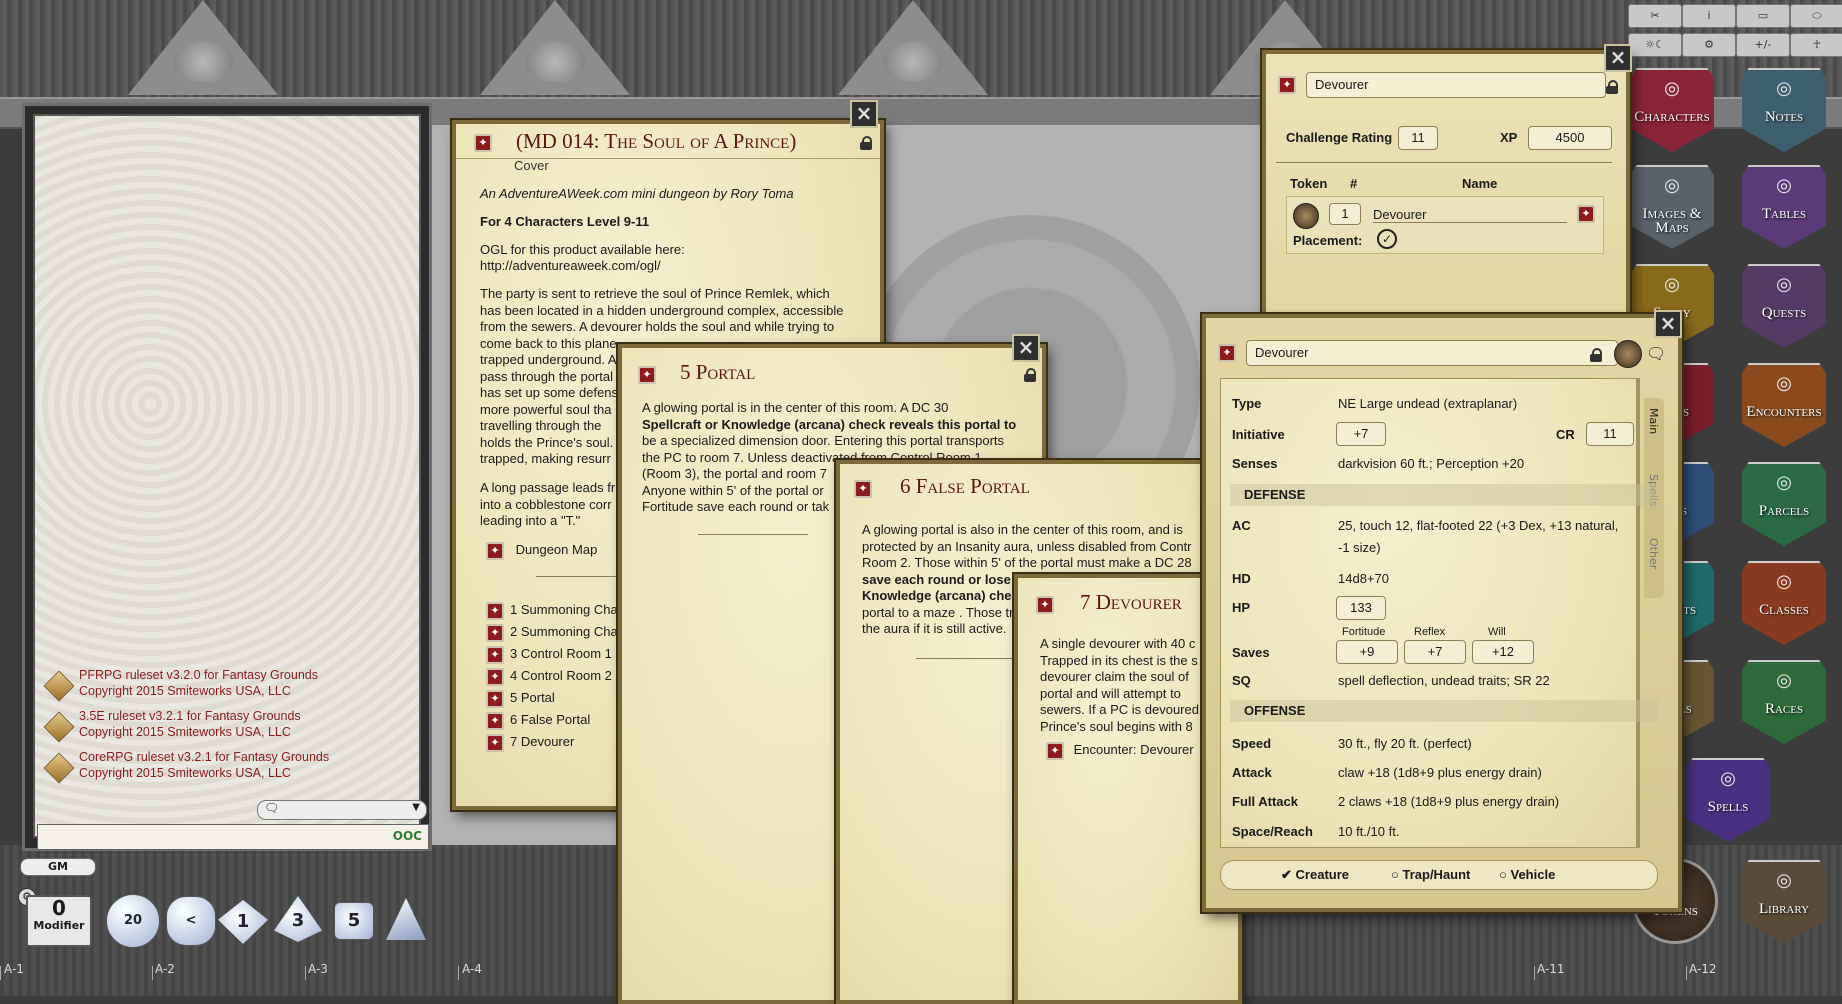 Image resolution: width=1842 pixels, height=1004 pixels. Describe the element at coordinates (1816, 16) in the screenshot. I see `toolbar-button-dice: ⬭` at that location.